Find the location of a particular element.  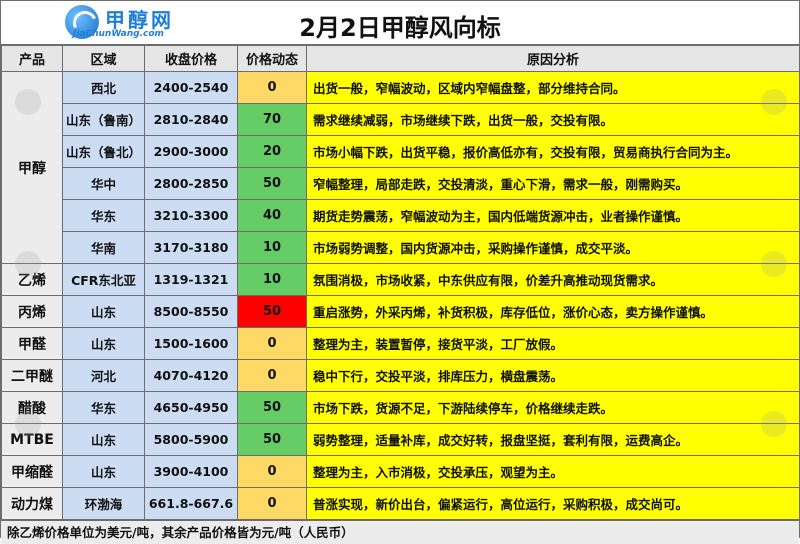

reason-cell: 氛围消极，市场收紧，中东供应有限，价差升高推动现货需求。 is located at coordinates (553, 279).